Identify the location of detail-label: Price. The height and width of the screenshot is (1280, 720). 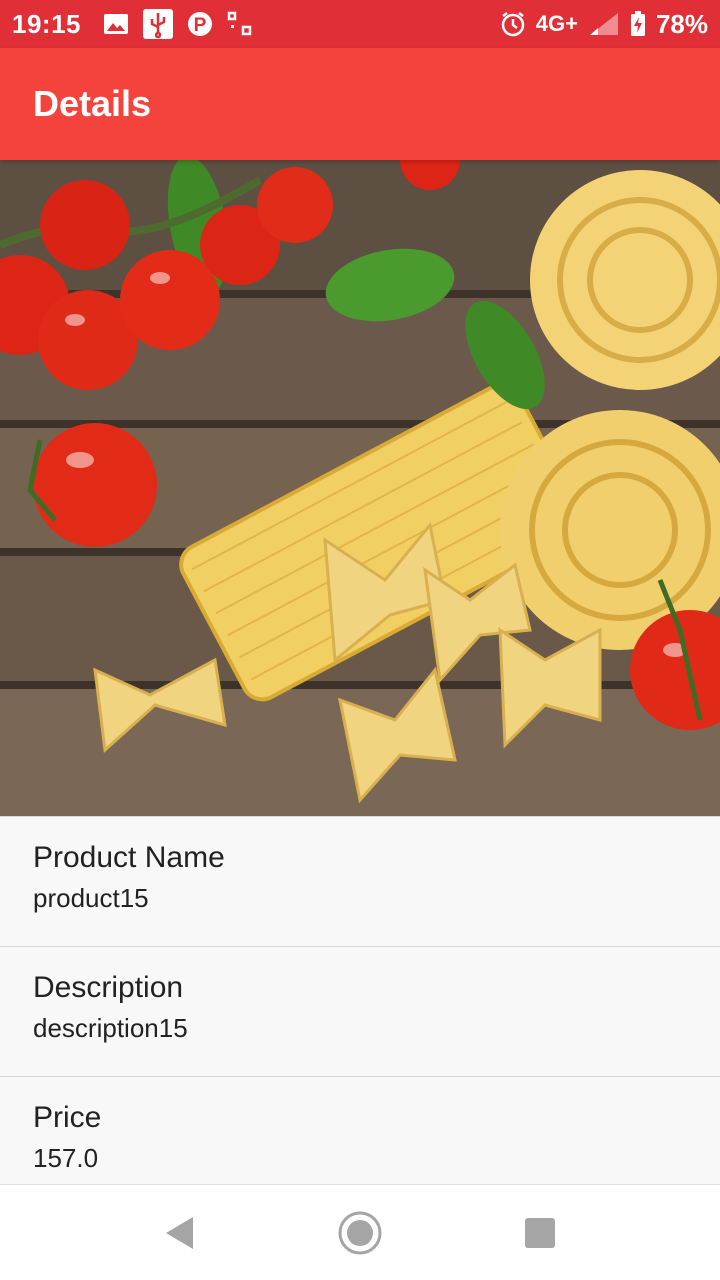
(67, 1117).